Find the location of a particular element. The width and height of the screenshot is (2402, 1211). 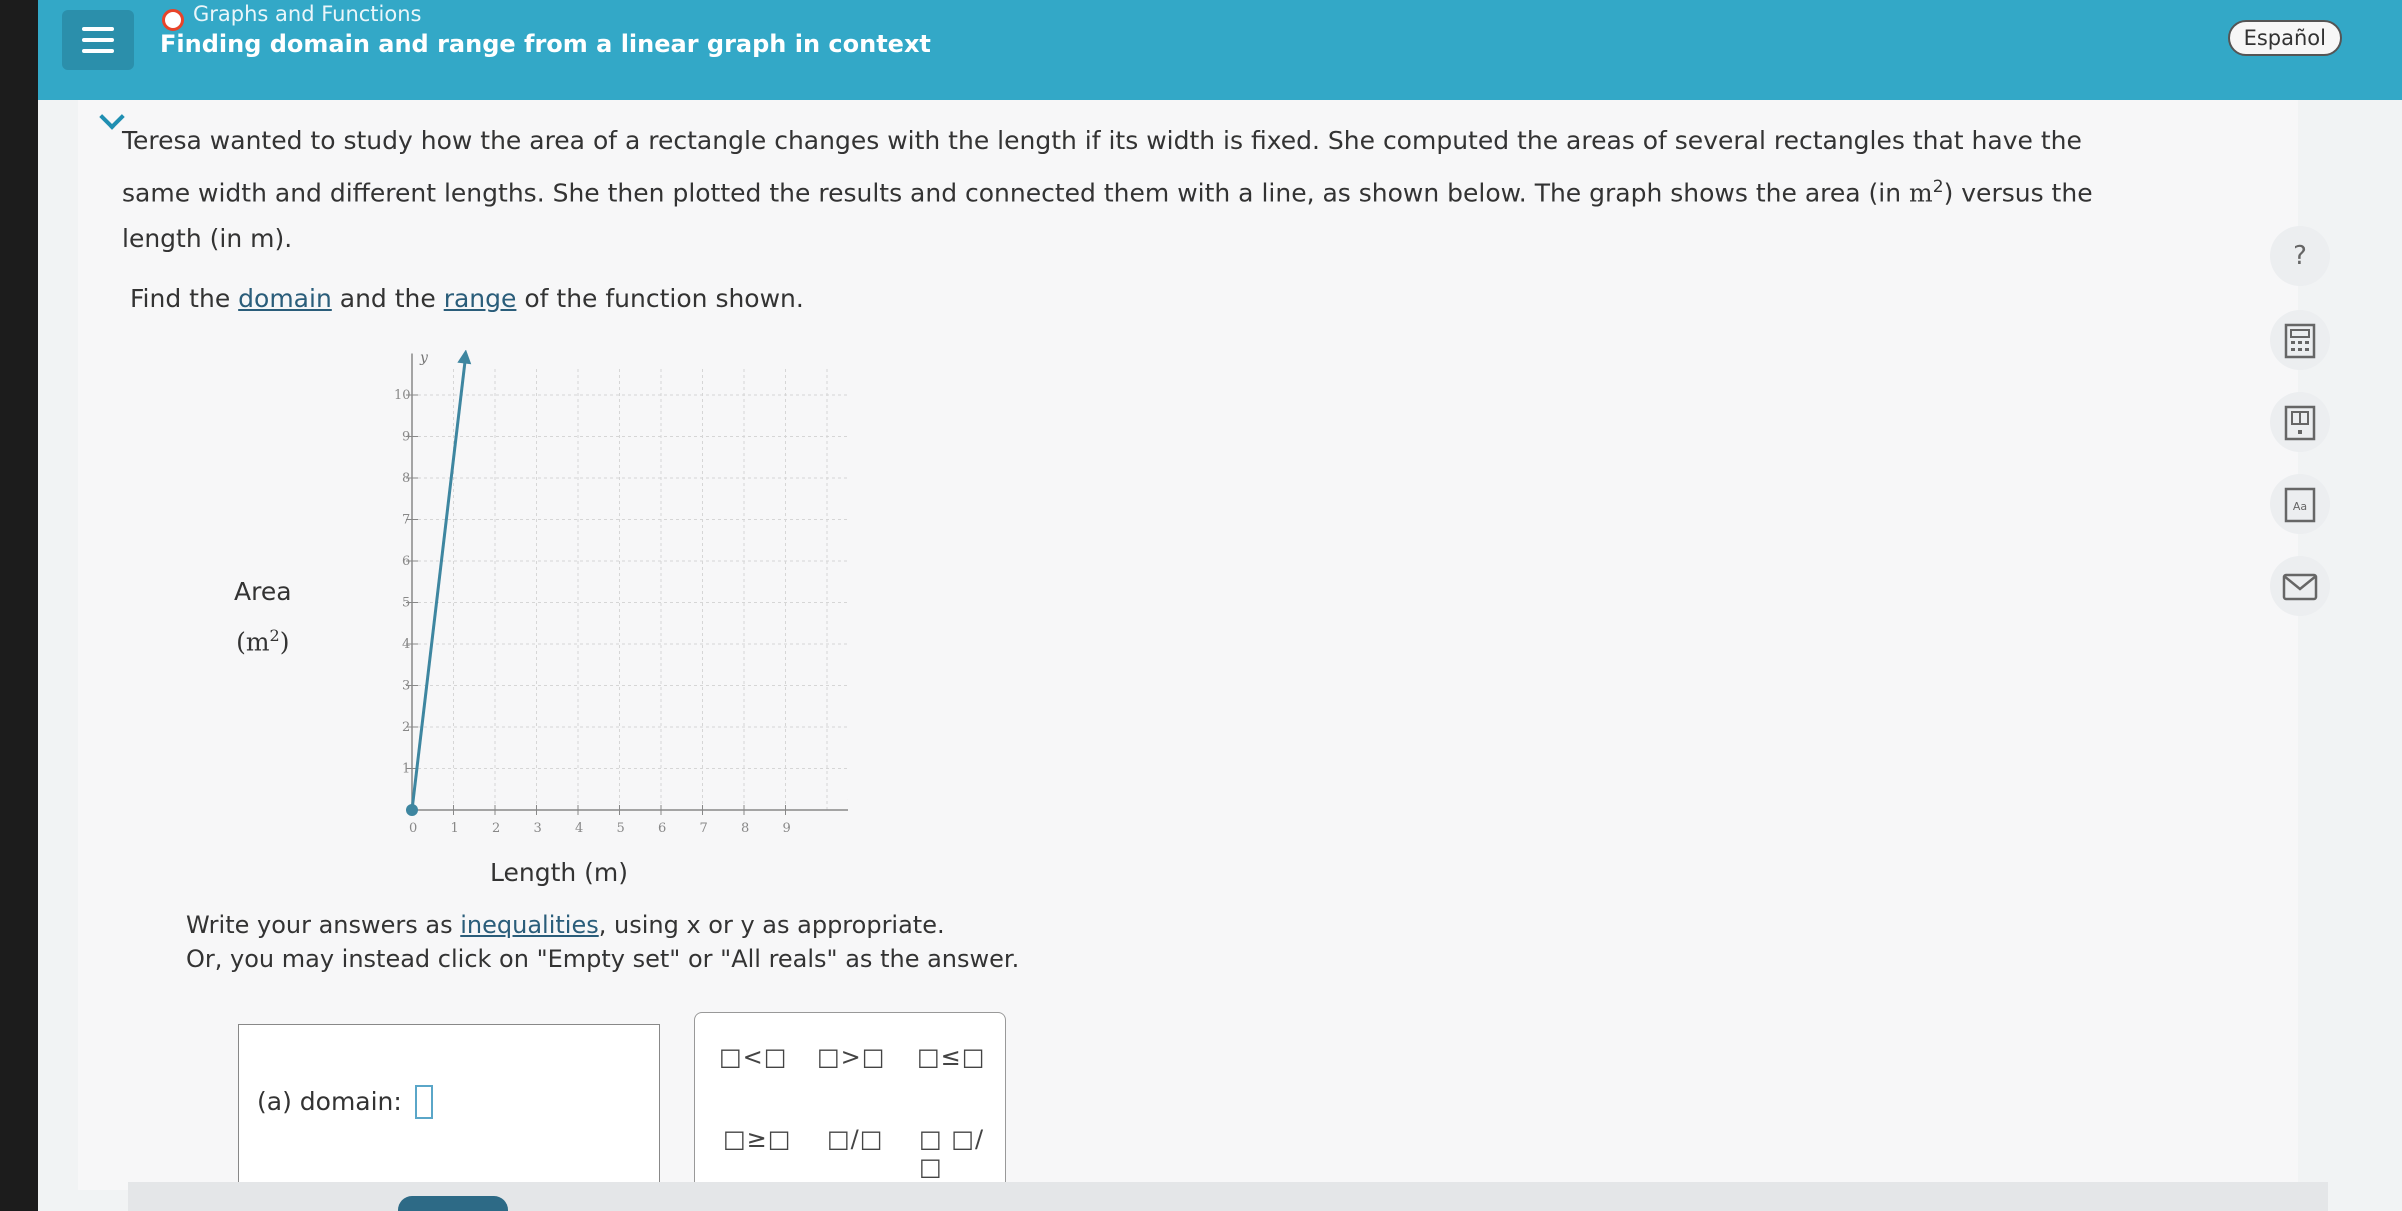

less-or-equal-button: □≤□ is located at coordinates (951, 1057).